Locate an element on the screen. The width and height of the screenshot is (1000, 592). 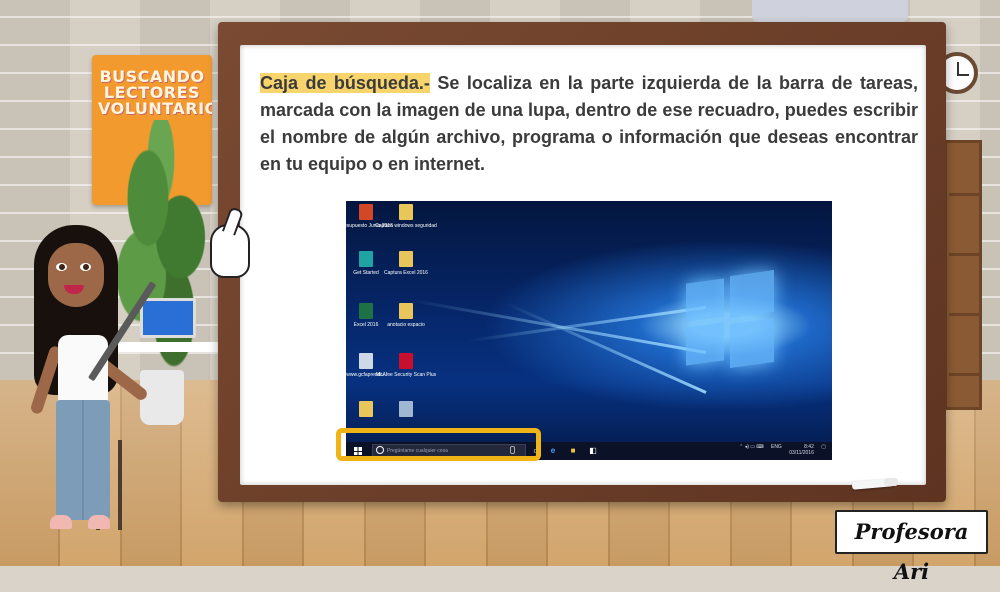
edge-icon: e is located at coordinates (553, 451).